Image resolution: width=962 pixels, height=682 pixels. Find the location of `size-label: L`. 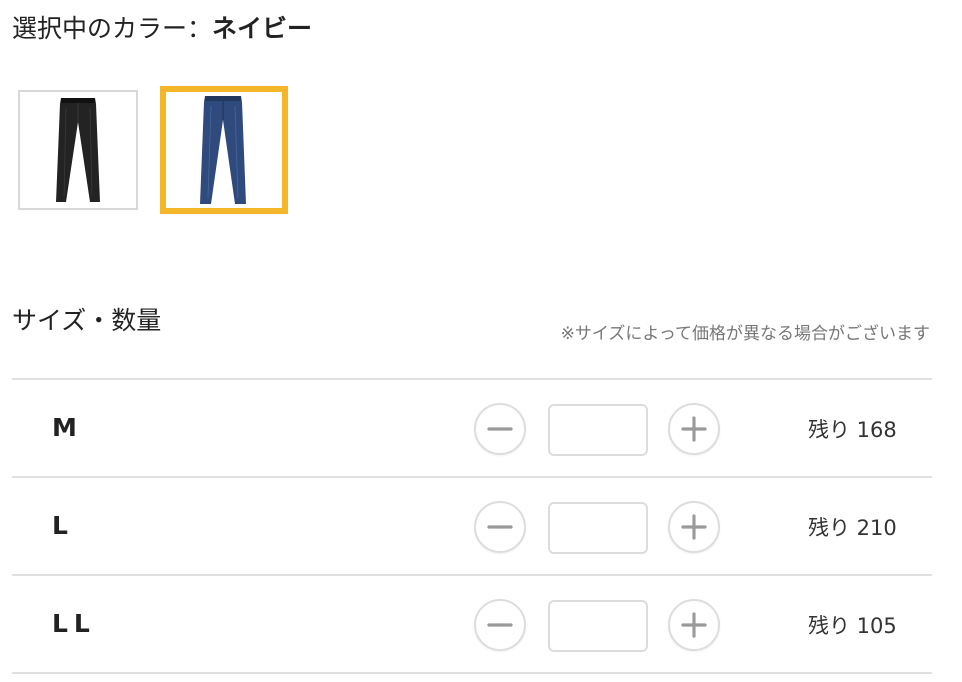

size-label: L is located at coordinates (63, 525).